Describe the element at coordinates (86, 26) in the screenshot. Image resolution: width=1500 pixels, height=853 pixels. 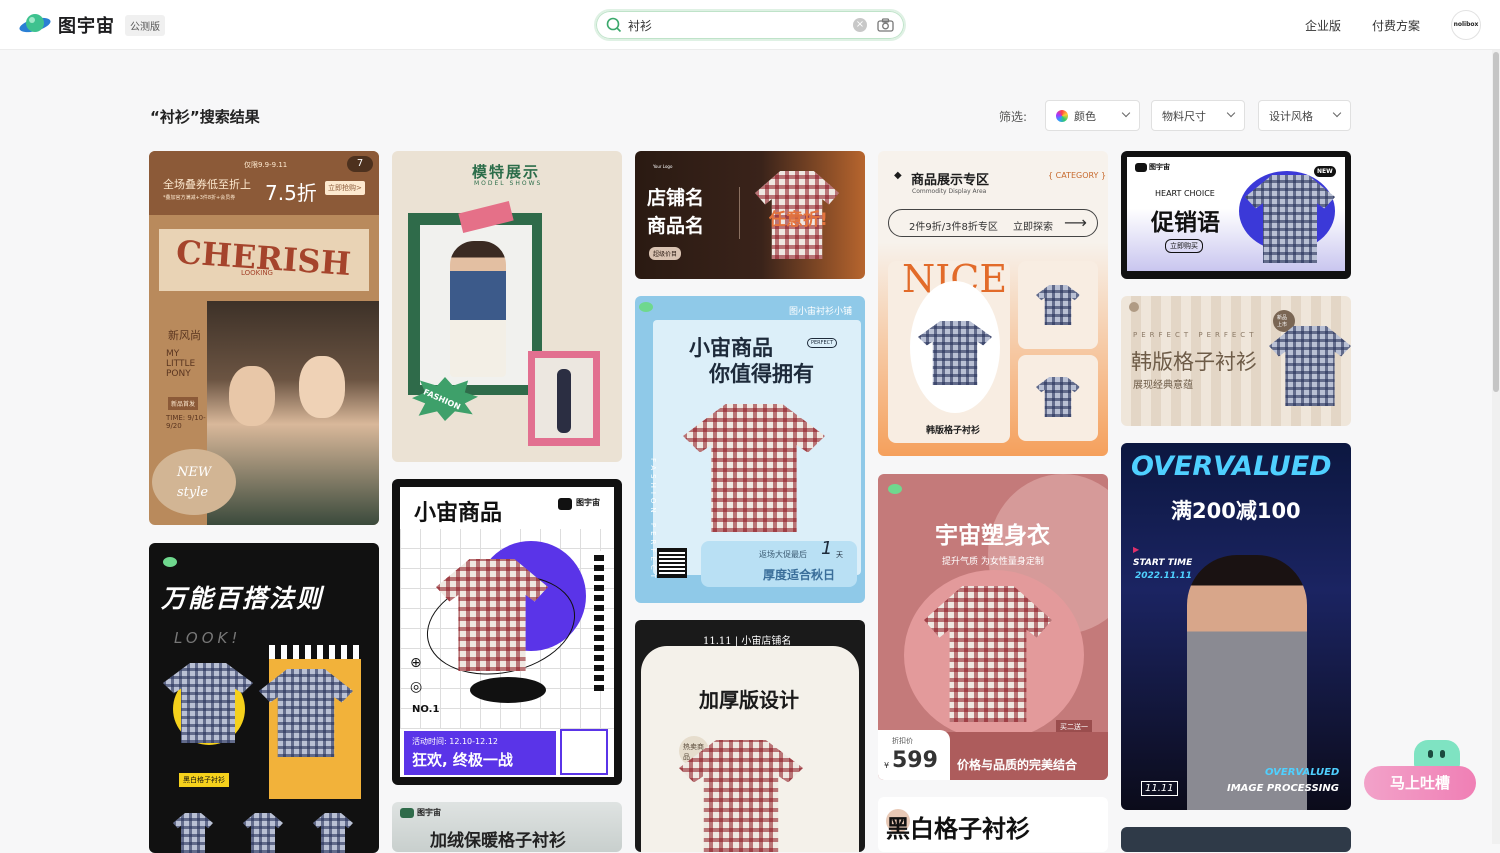
I see `logo-text: 图宇宙` at that location.